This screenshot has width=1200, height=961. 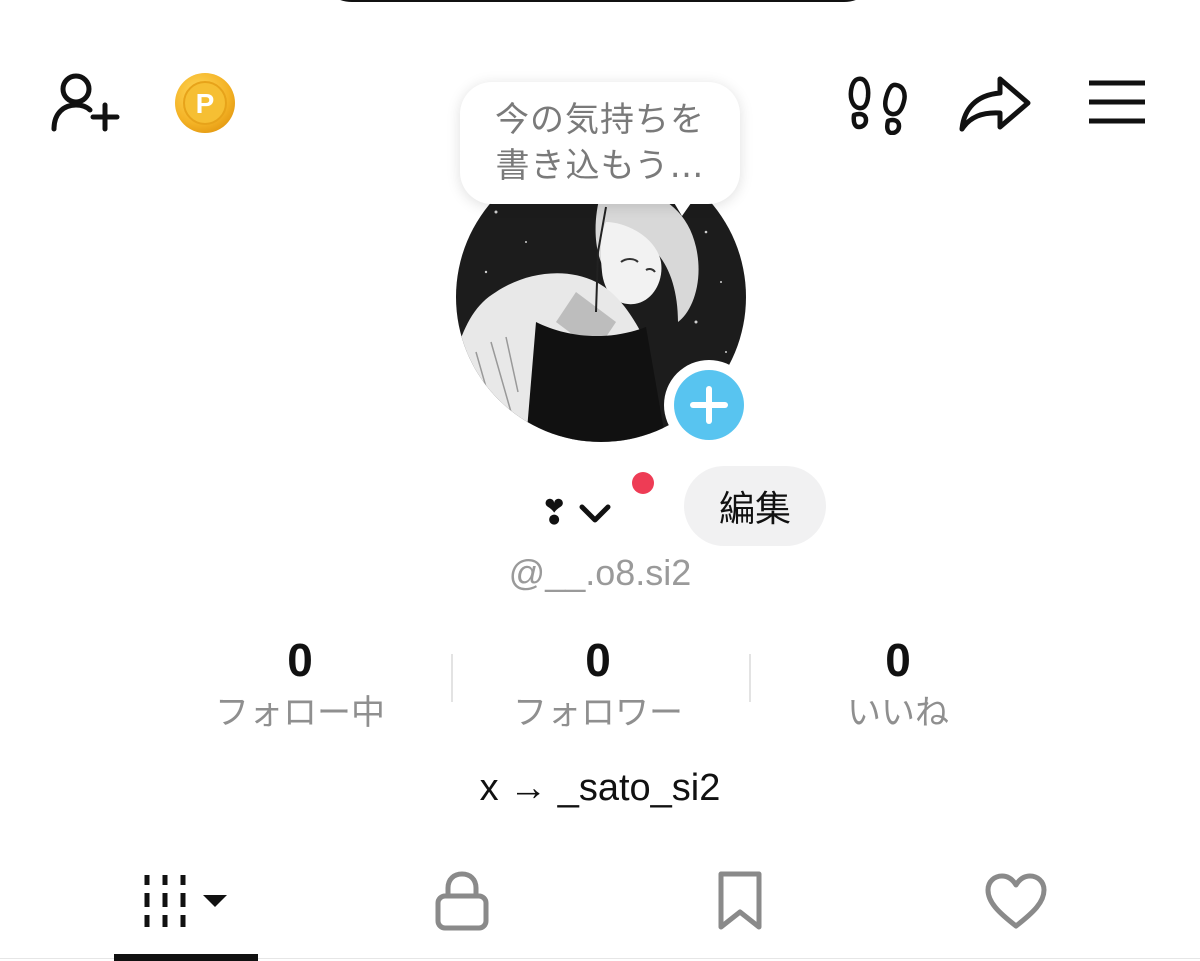 What do you see at coordinates (598, 1) in the screenshot?
I see `top-notch` at bounding box center [598, 1].